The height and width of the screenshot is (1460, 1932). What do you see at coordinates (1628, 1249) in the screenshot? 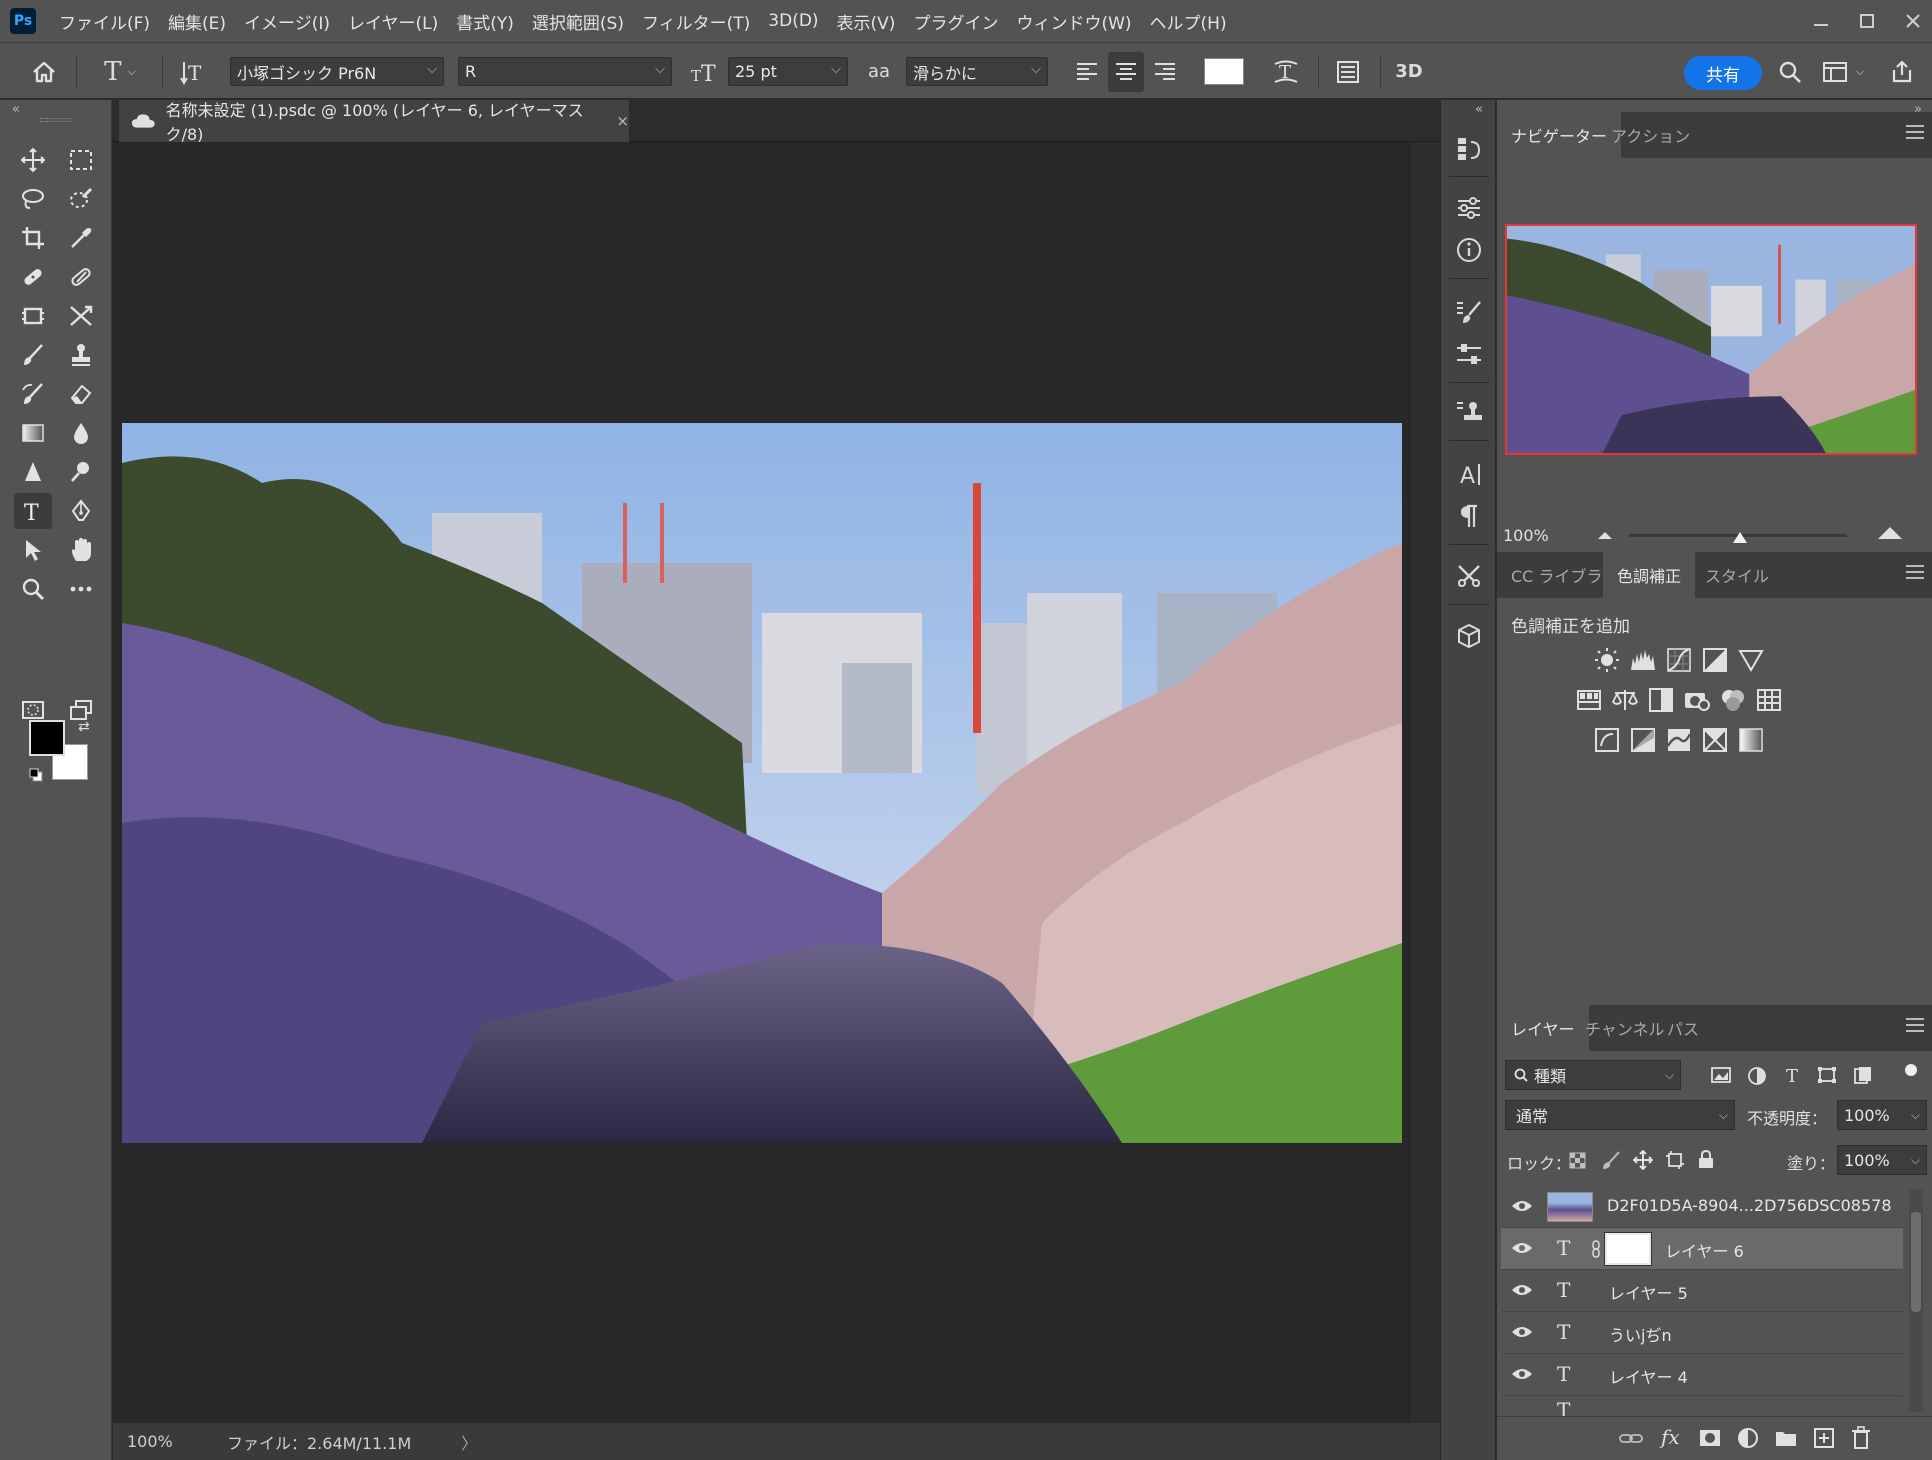
I see `layer-mask-thumbnail` at bounding box center [1628, 1249].